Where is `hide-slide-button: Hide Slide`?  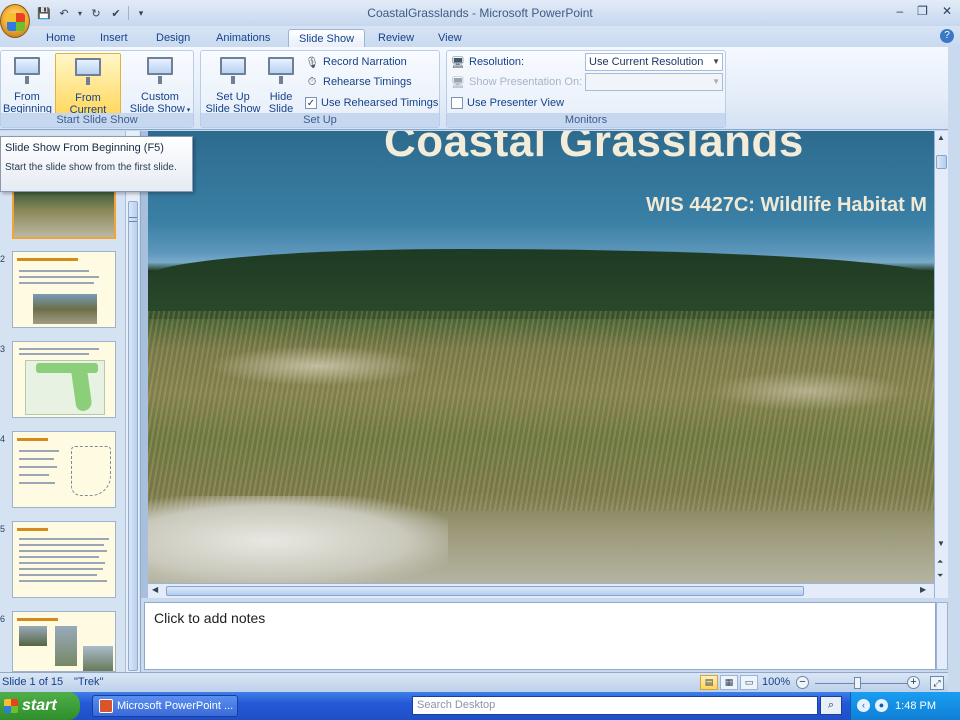 hide-slide-button: Hide Slide is located at coordinates (281, 84).